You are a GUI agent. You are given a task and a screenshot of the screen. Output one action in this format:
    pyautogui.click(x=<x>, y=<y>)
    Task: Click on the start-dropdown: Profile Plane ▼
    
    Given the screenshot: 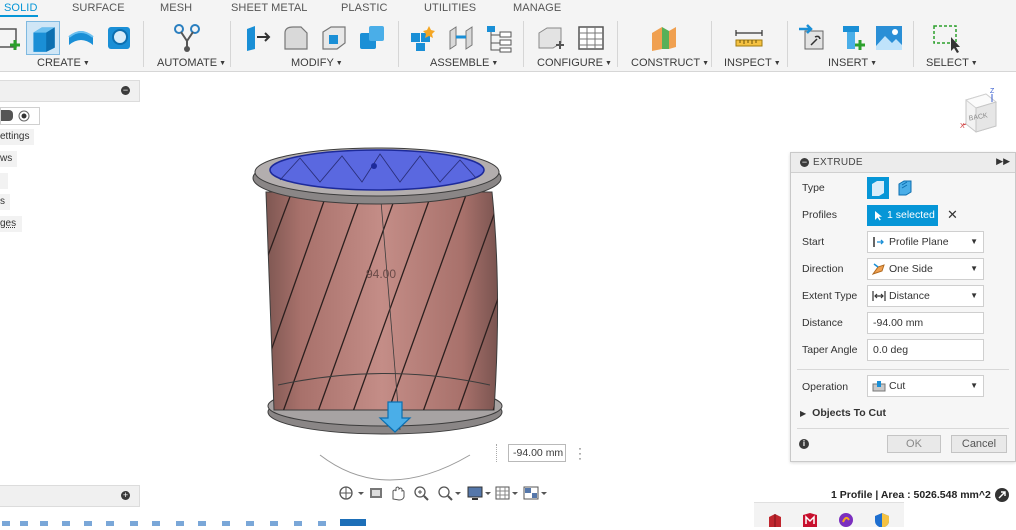 What is the action you would take?
    pyautogui.click(x=925, y=242)
    